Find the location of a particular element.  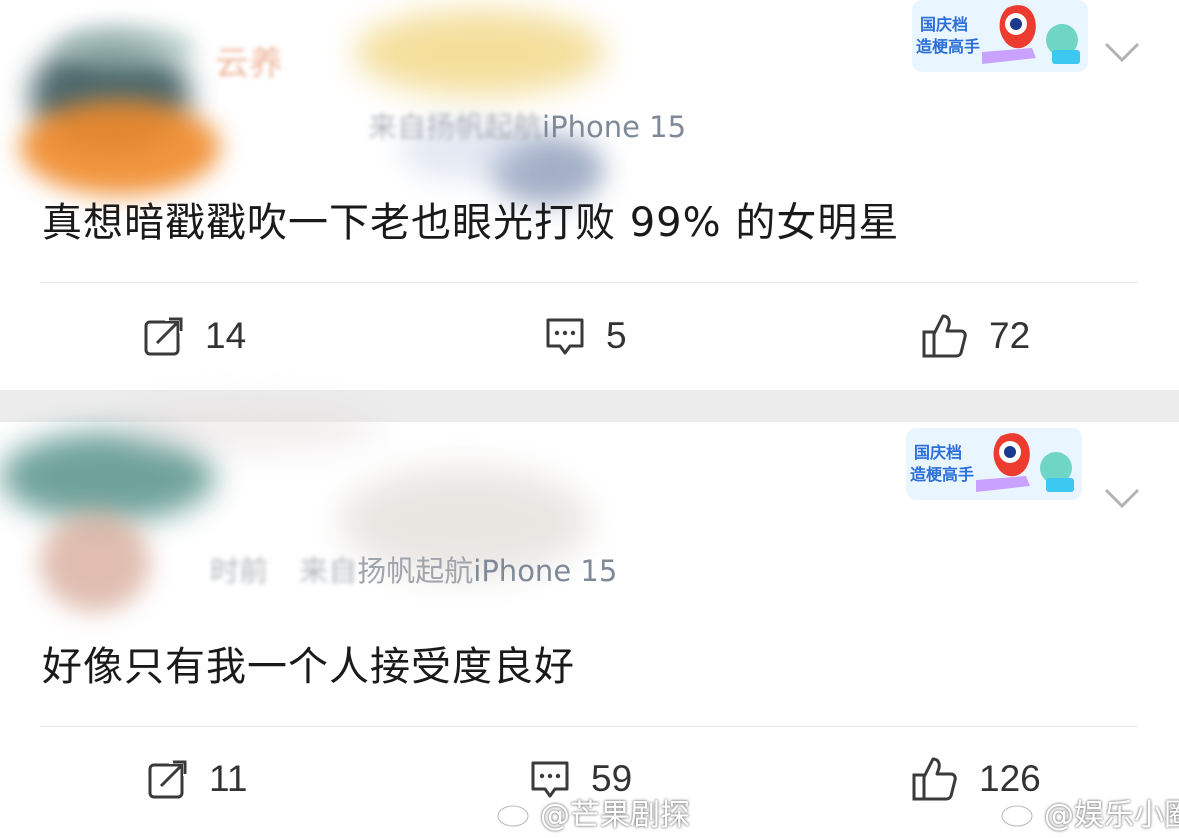

repost-count: 14 is located at coordinates (226, 335).